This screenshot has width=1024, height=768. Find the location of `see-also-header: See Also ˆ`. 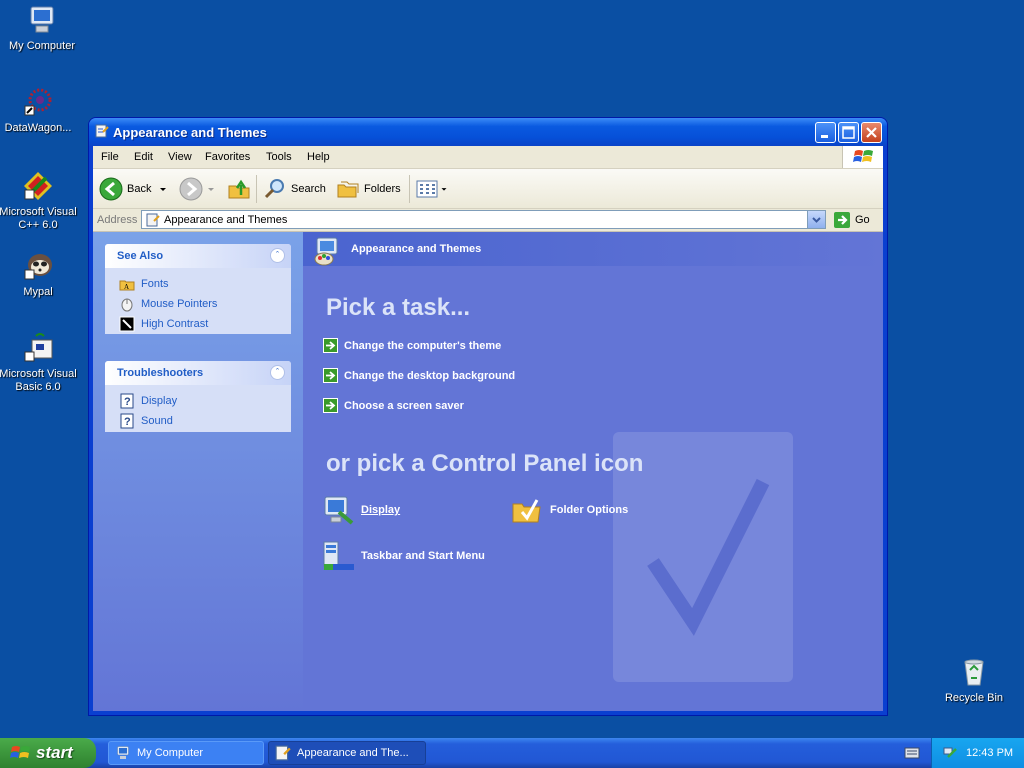

see-also-header: See Also ˆ is located at coordinates (198, 256).